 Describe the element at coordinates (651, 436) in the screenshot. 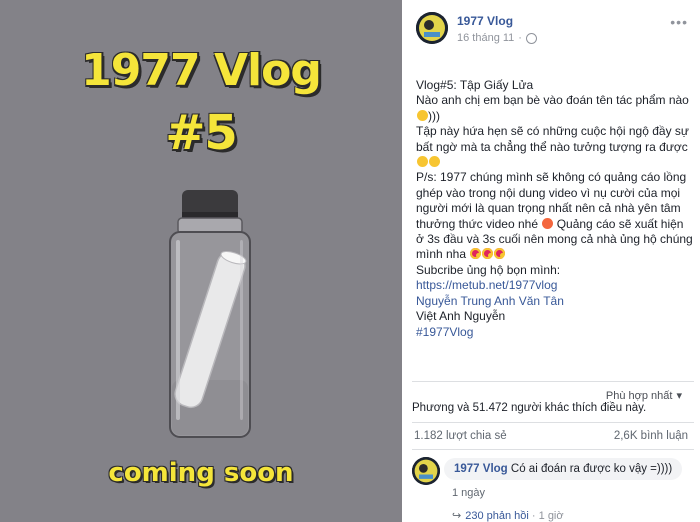

I see `comments-count: 2,6K bình luận` at that location.